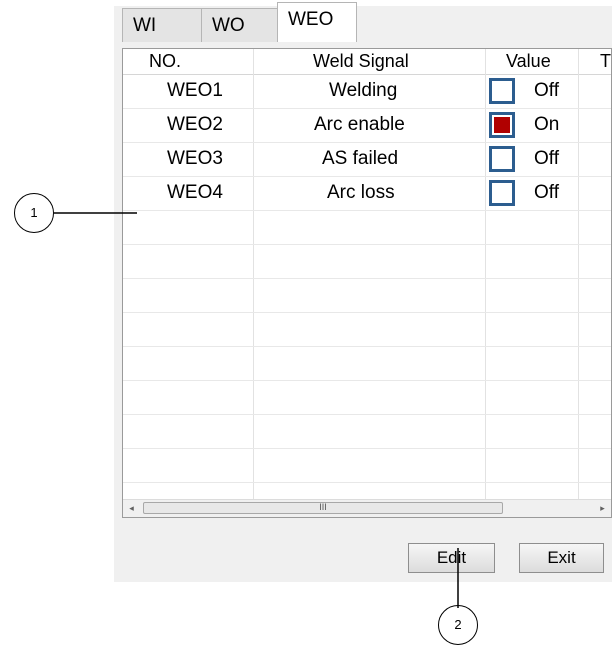 This screenshot has width=612, height=645. Describe the element at coordinates (34, 213) in the screenshot. I see `callout-marker-1: 1` at that location.